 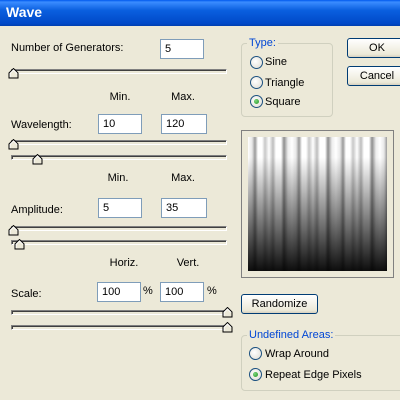 What do you see at coordinates (148, 291) in the screenshot?
I see `scale-horiz-unit: %` at bounding box center [148, 291].